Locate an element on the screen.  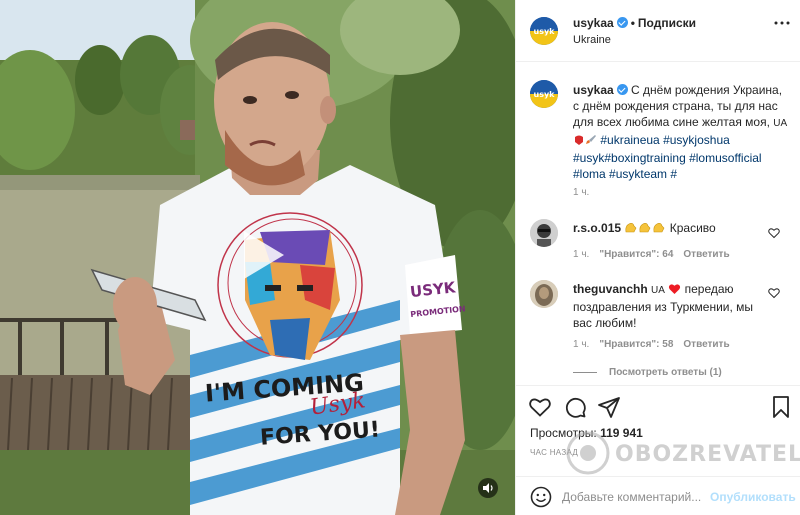
comment-icon is located at coordinates (575, 407).